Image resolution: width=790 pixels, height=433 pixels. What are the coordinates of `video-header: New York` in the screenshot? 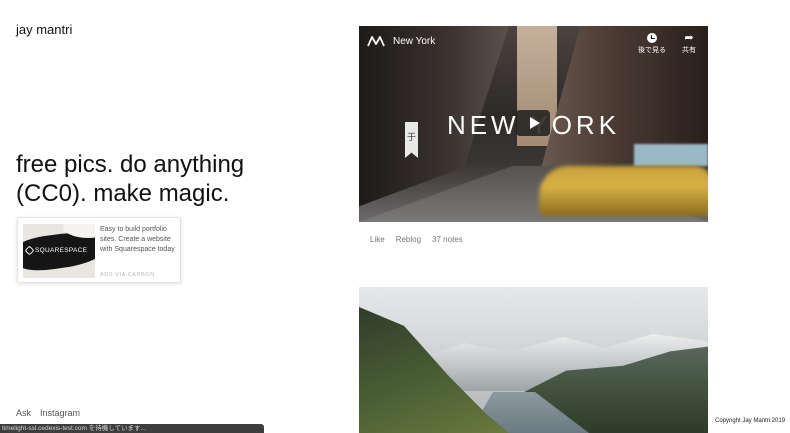 It's located at (401, 41).